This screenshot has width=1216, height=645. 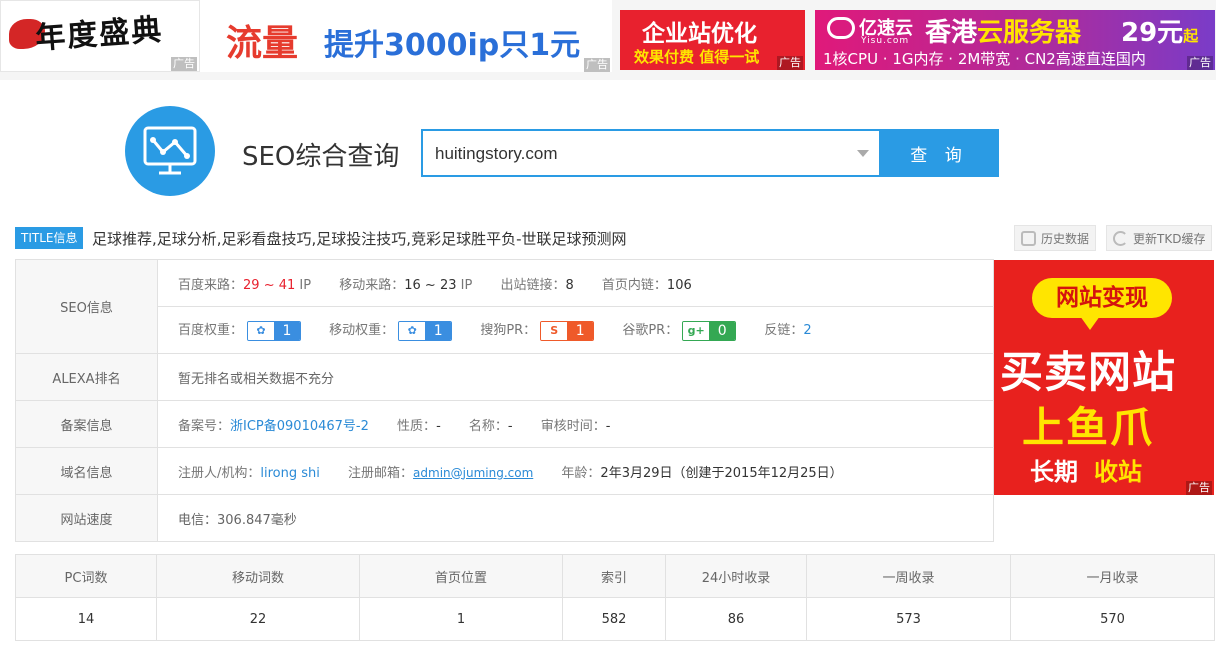 I want to click on seo-chart-logo, so click(x=170, y=151).